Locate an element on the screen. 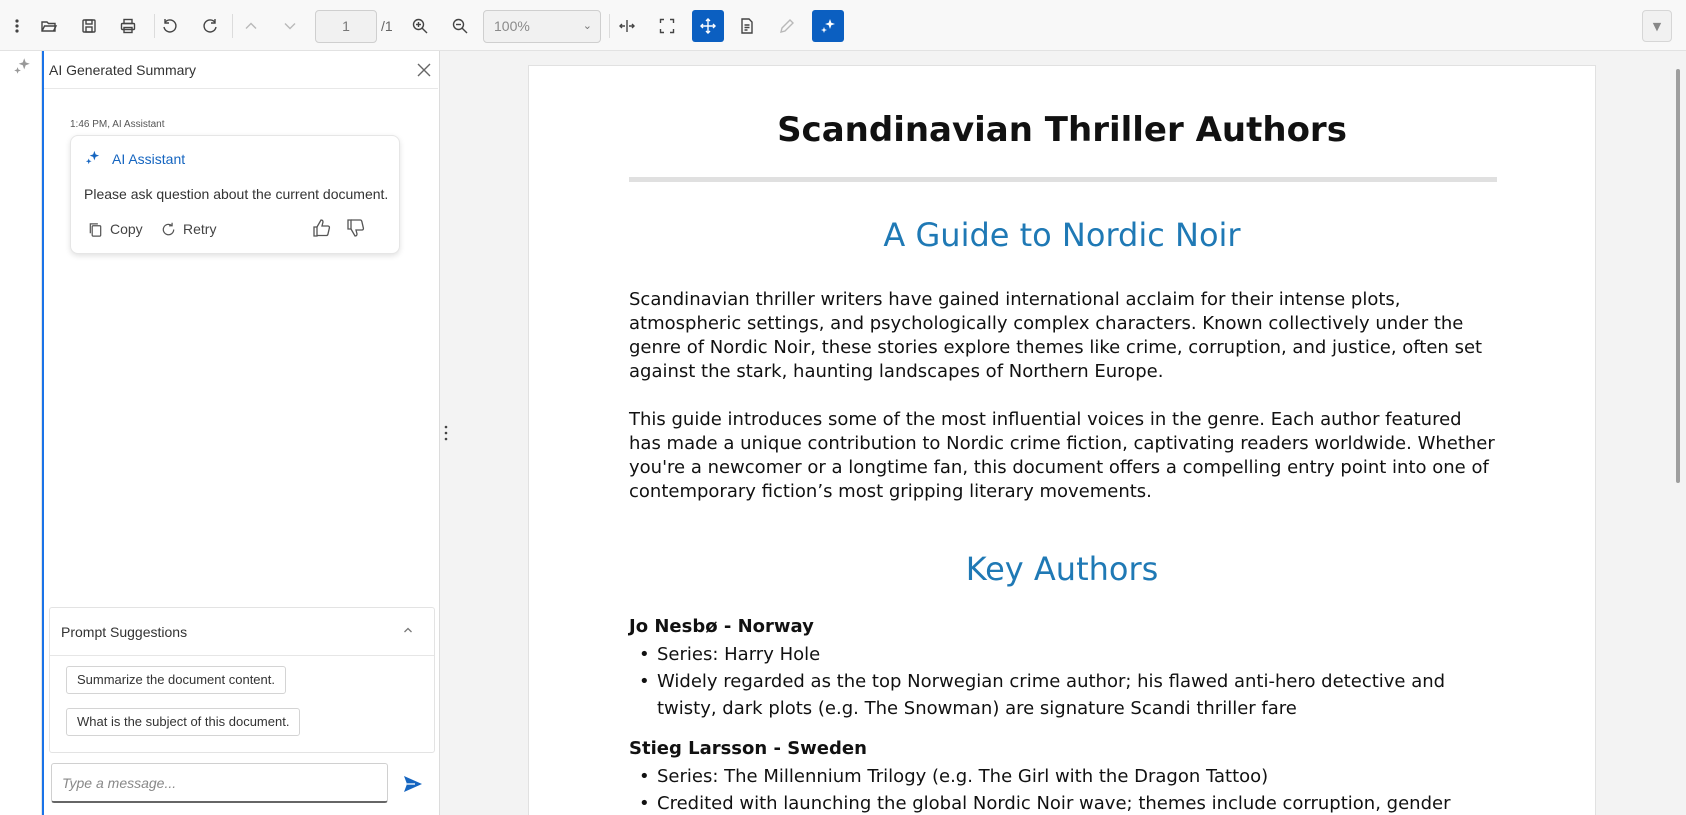 This screenshot has width=1686, height=815. send-icon is located at coordinates (413, 784).